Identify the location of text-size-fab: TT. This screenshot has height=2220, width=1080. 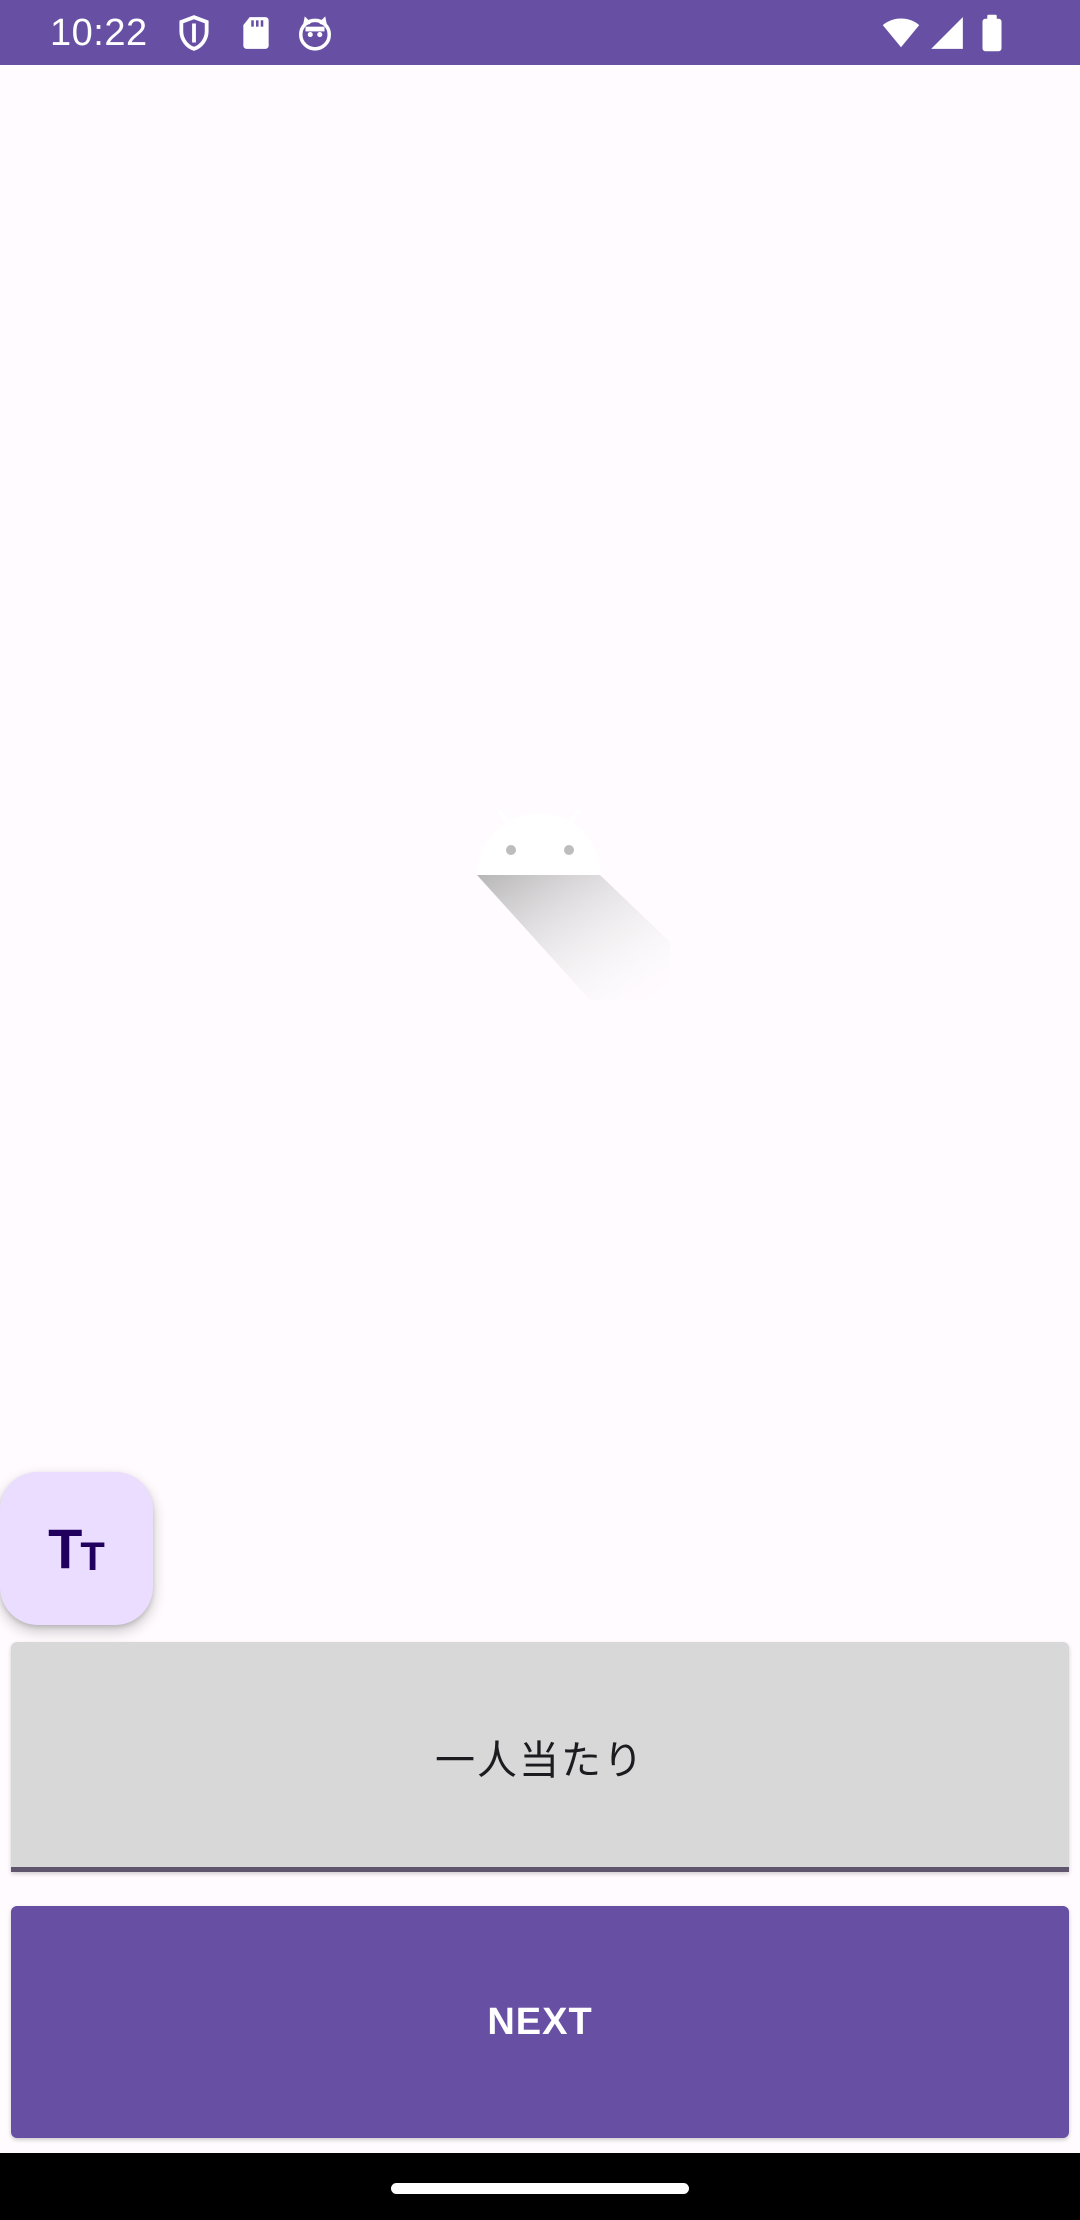
(76, 1548).